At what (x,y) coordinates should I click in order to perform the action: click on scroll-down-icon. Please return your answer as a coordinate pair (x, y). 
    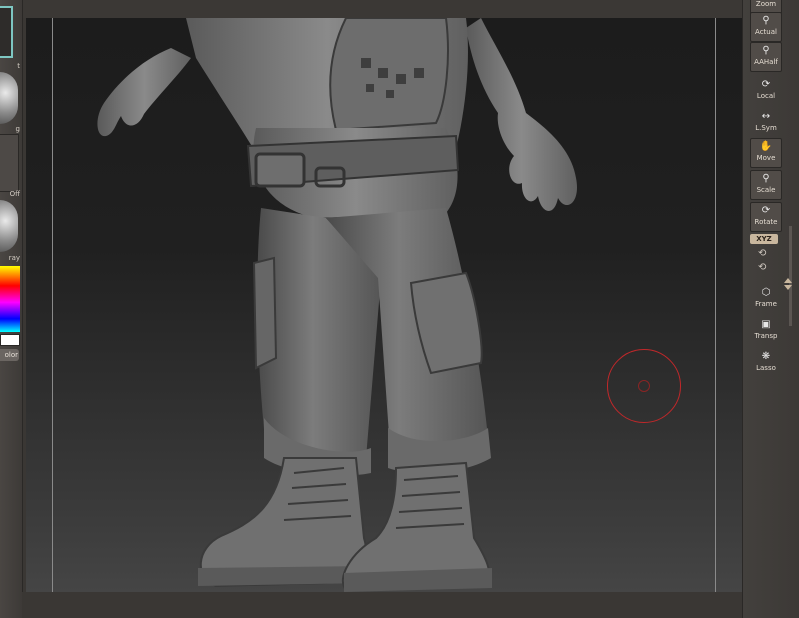
    Looking at the image, I should click on (788, 287).